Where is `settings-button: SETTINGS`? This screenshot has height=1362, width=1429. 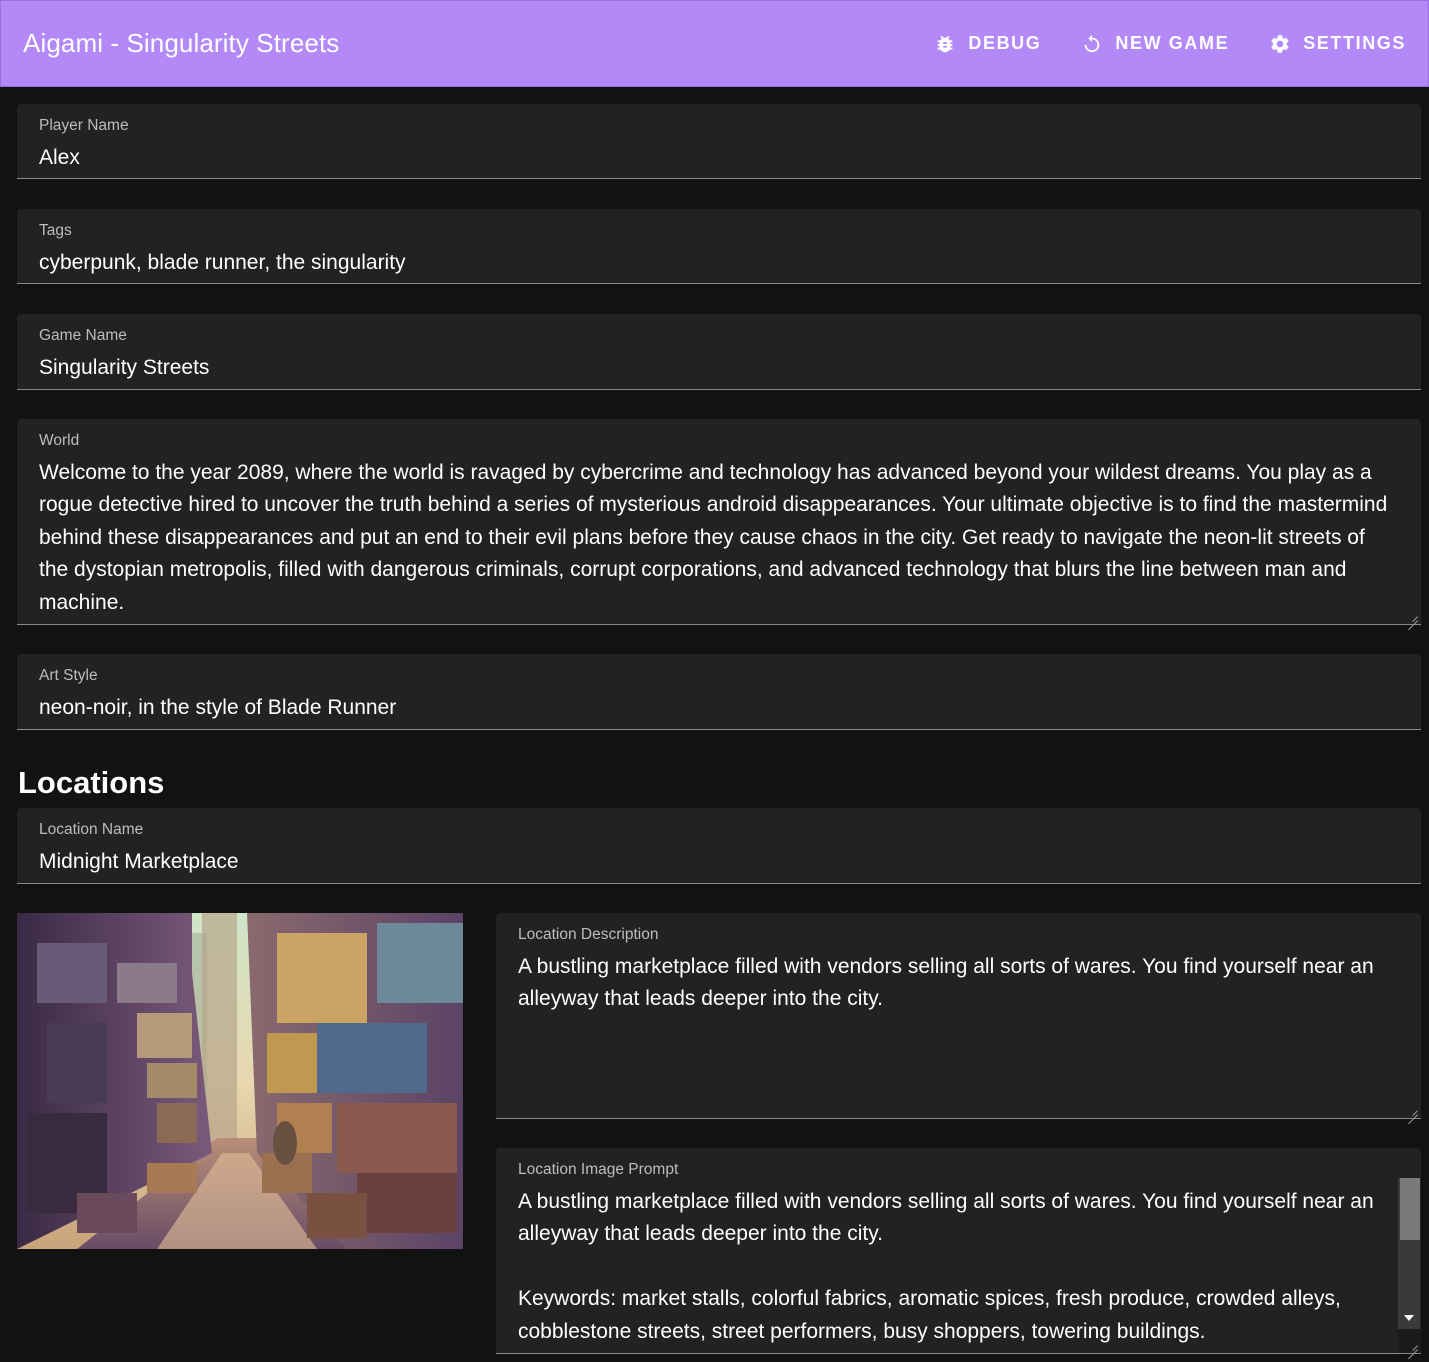 settings-button: SETTINGS is located at coordinates (1337, 44).